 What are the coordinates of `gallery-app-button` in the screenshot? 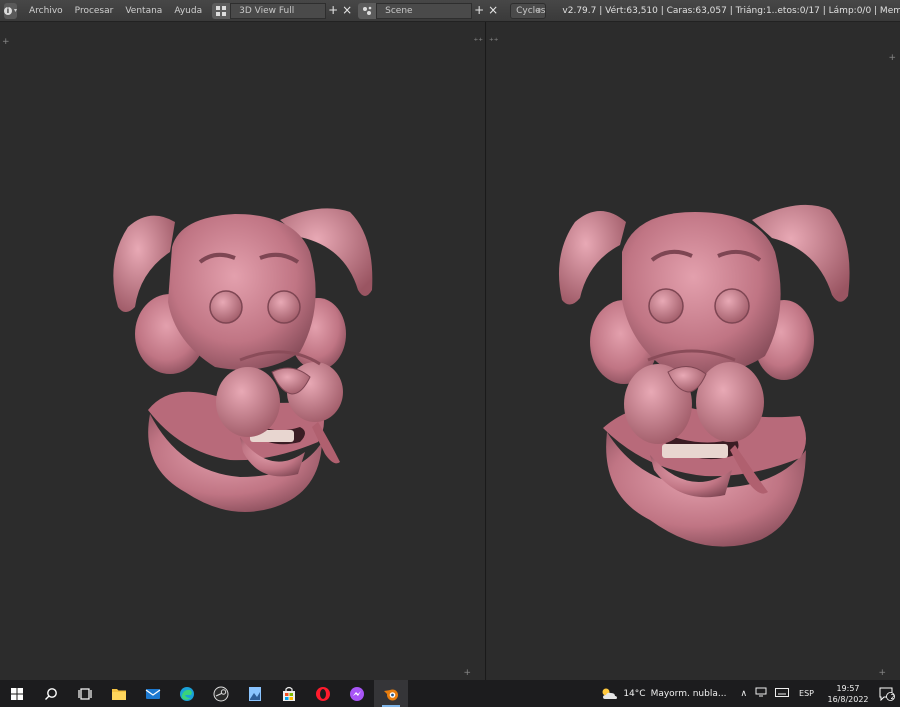 It's located at (255, 693).